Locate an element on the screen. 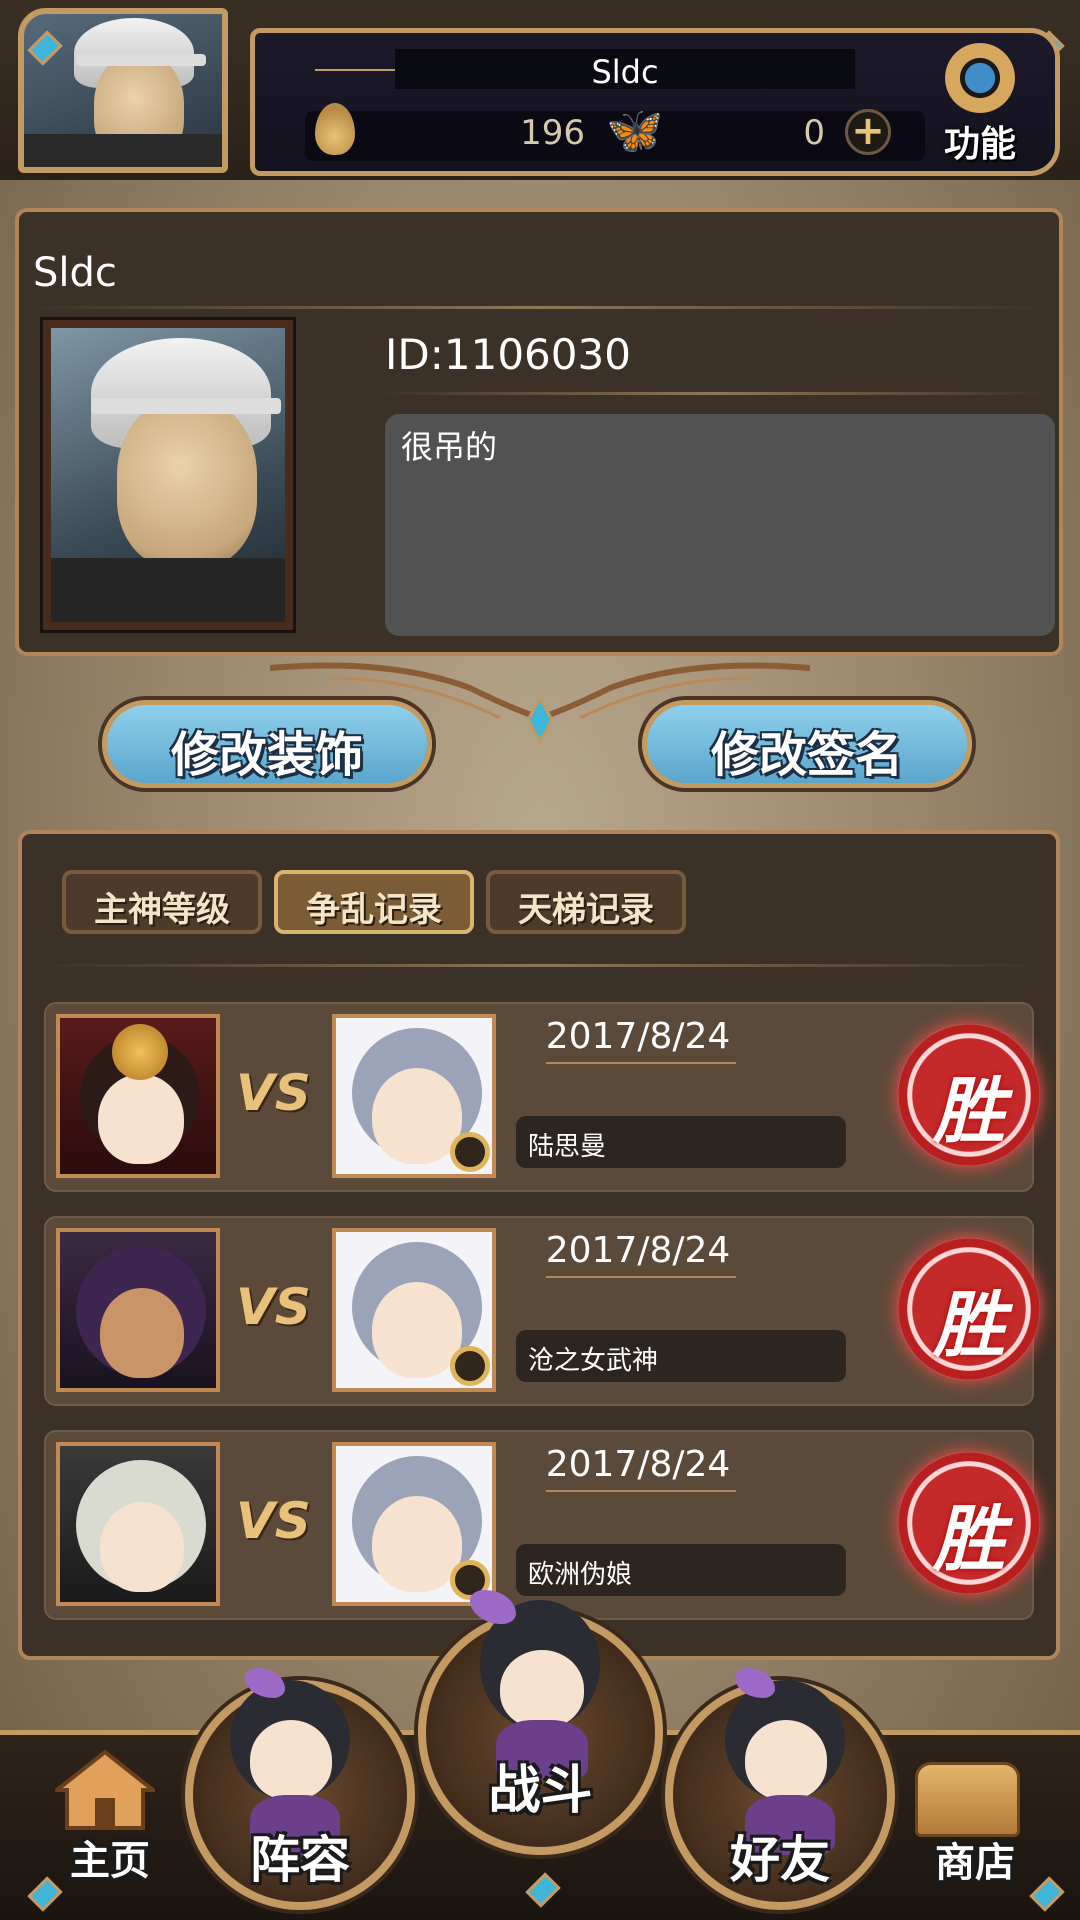  avatar-headband is located at coordinates (141, 60).